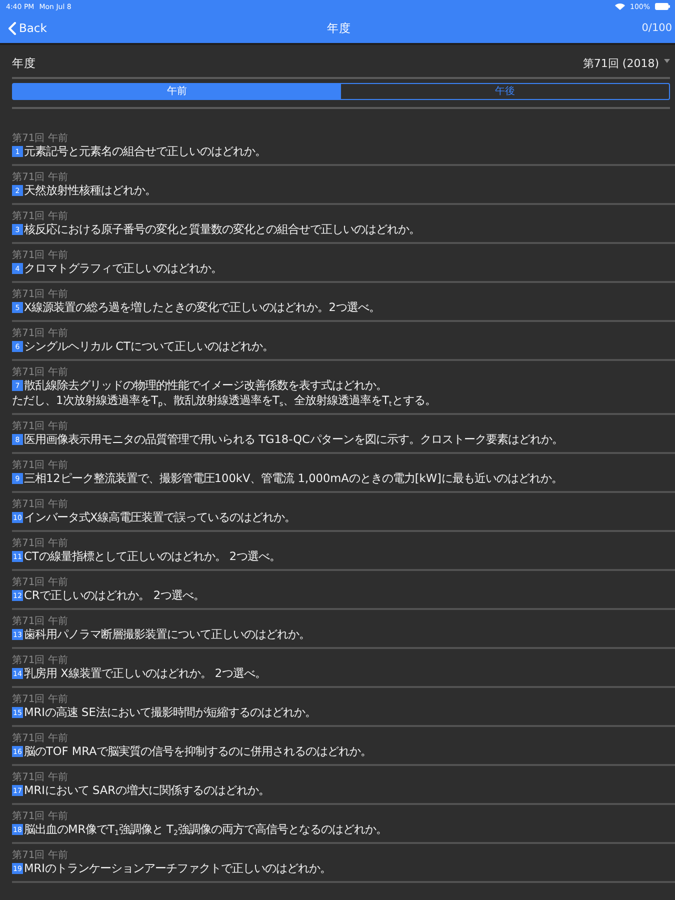  I want to click on question-text: 散乱線除去グリッドの物理的性能でイメージ改善係数を表す式はどれか。, so click(205, 385).